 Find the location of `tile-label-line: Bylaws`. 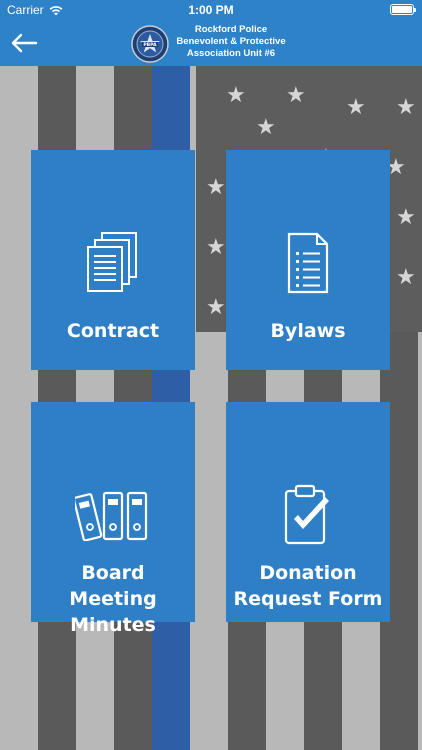

tile-label-line: Bylaws is located at coordinates (308, 331).